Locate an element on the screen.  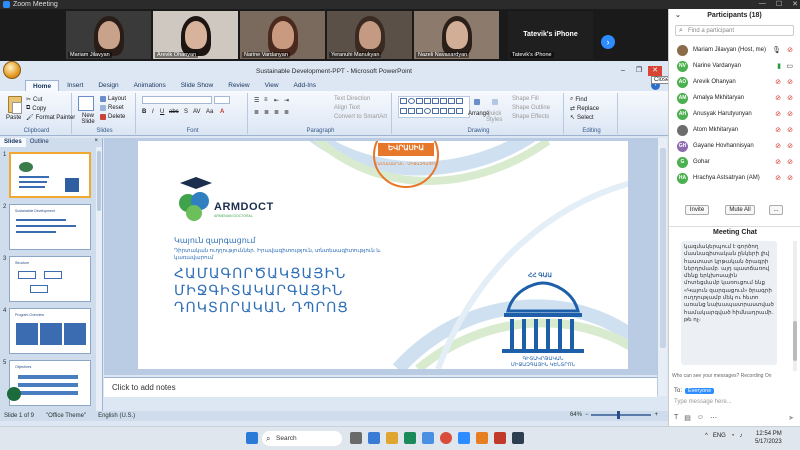
align-text-button: Align Text is located at coordinates (347, 108).